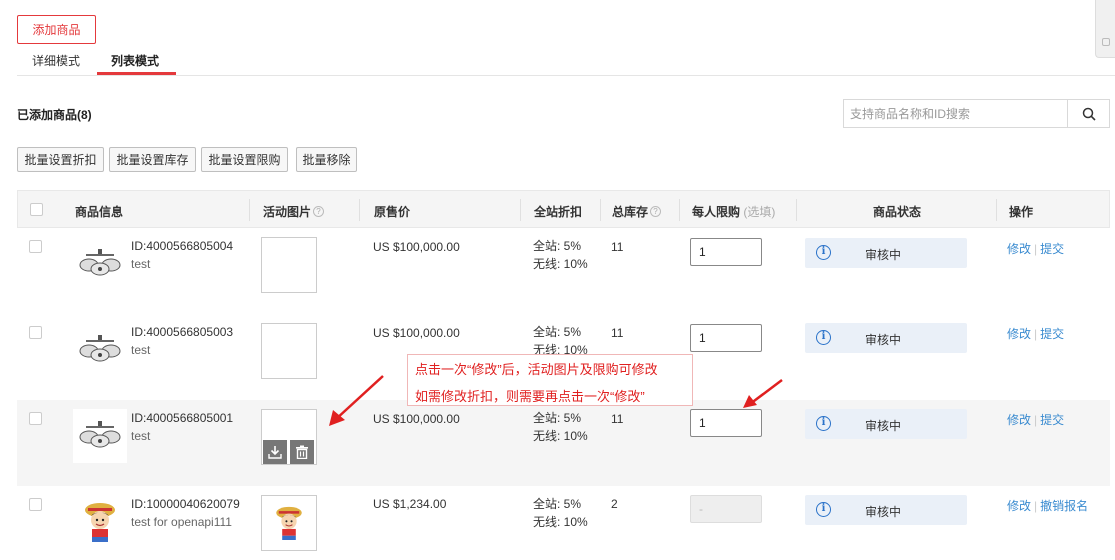  What do you see at coordinates (326, 159) in the screenshot?
I see `batch-remove-button: 批量移除` at bounding box center [326, 159].